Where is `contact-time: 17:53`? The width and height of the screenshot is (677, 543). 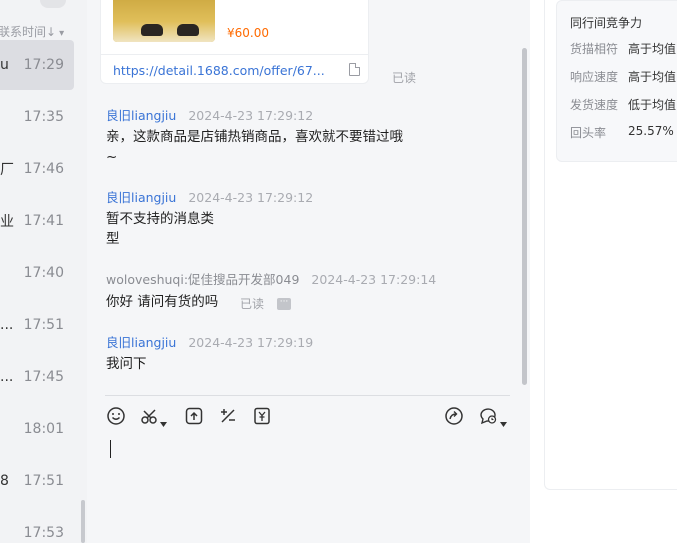
contact-time: 17:53 is located at coordinates (43, 533).